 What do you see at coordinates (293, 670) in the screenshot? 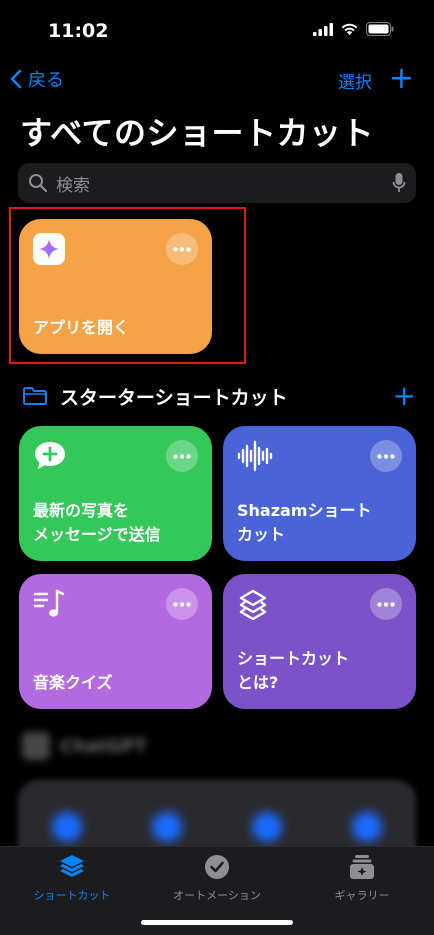
I see `shortcut-label: ショートカット とは?` at bounding box center [293, 670].